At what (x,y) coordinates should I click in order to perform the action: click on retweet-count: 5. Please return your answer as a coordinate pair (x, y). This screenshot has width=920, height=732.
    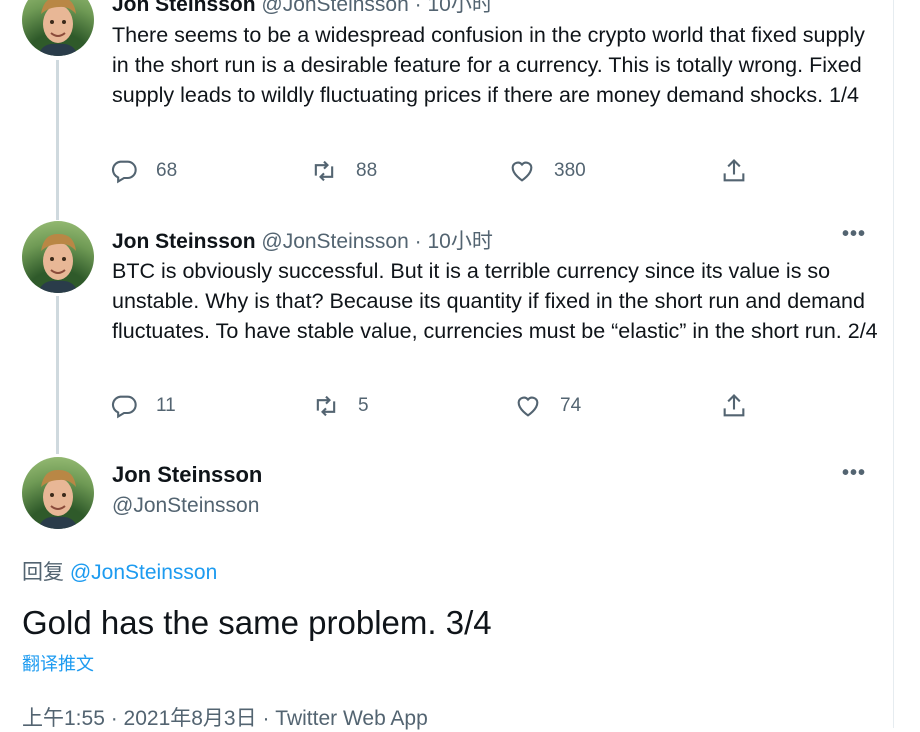
    Looking at the image, I should click on (363, 405).